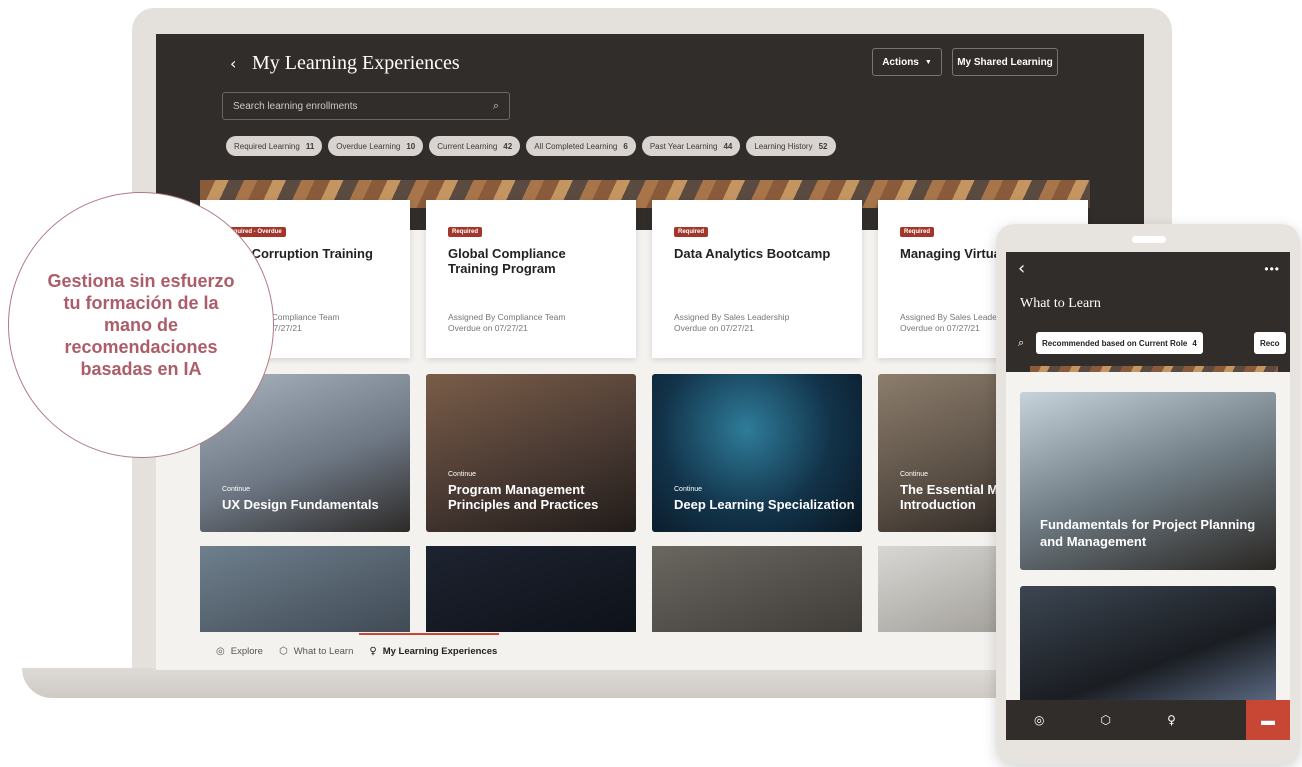  Describe the element at coordinates (783, 146) in the screenshot. I see `chip-label: Learning History` at that location.